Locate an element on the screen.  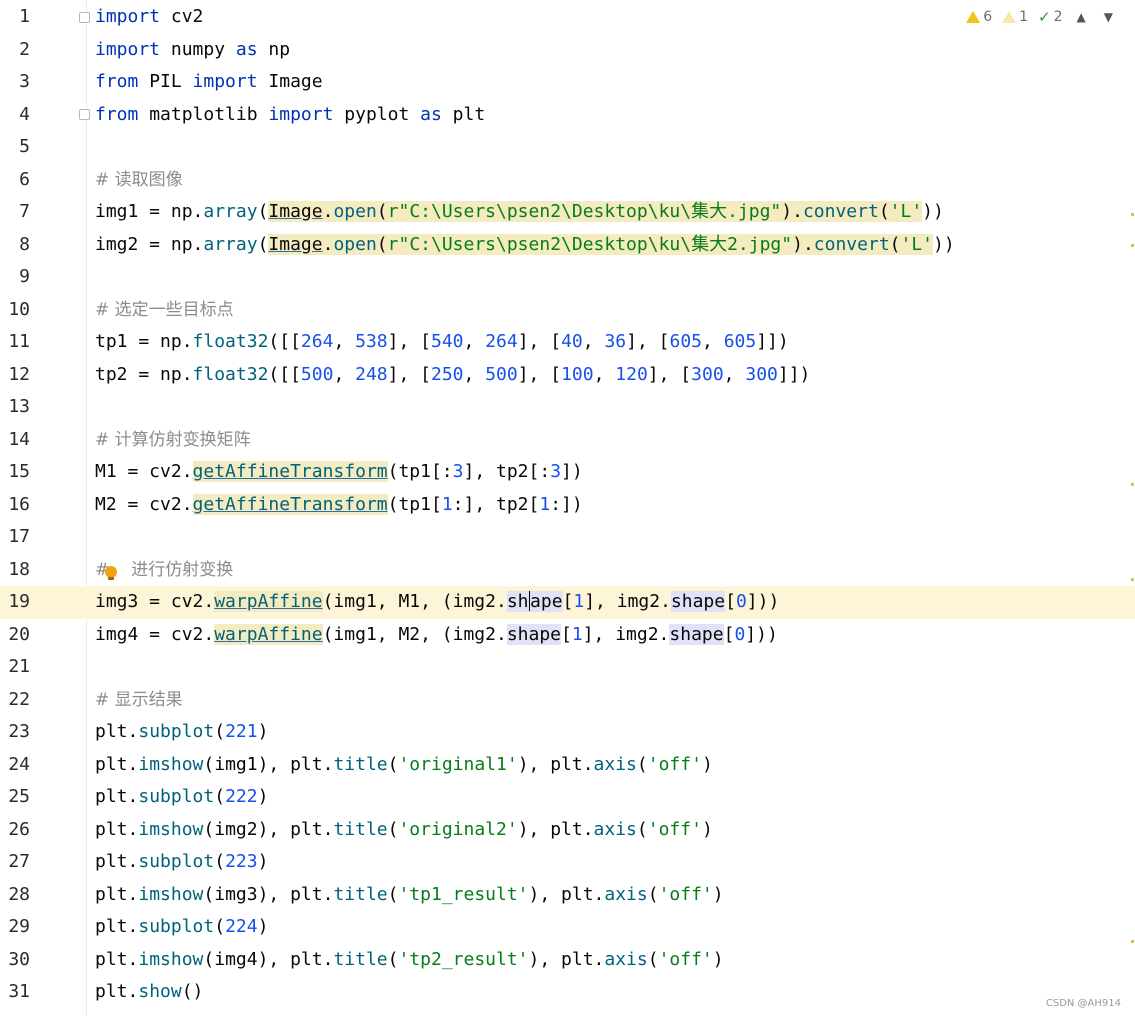
code-text: plt.subplot(223) is located at coordinates (181, 862).